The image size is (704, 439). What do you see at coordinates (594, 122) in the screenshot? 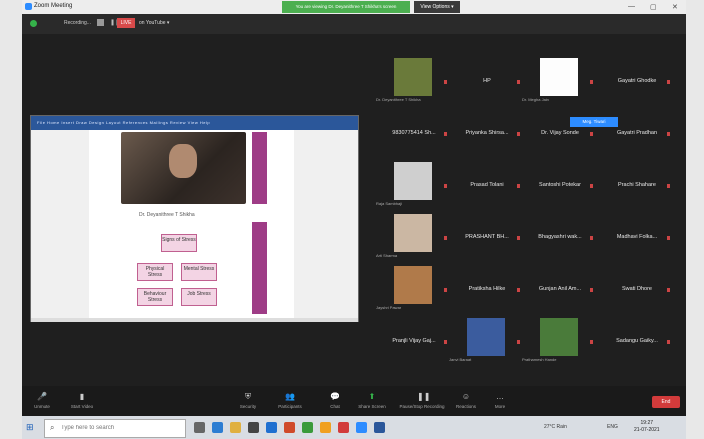
I see `participant-badge: Meg. Tiwari` at bounding box center [594, 122].